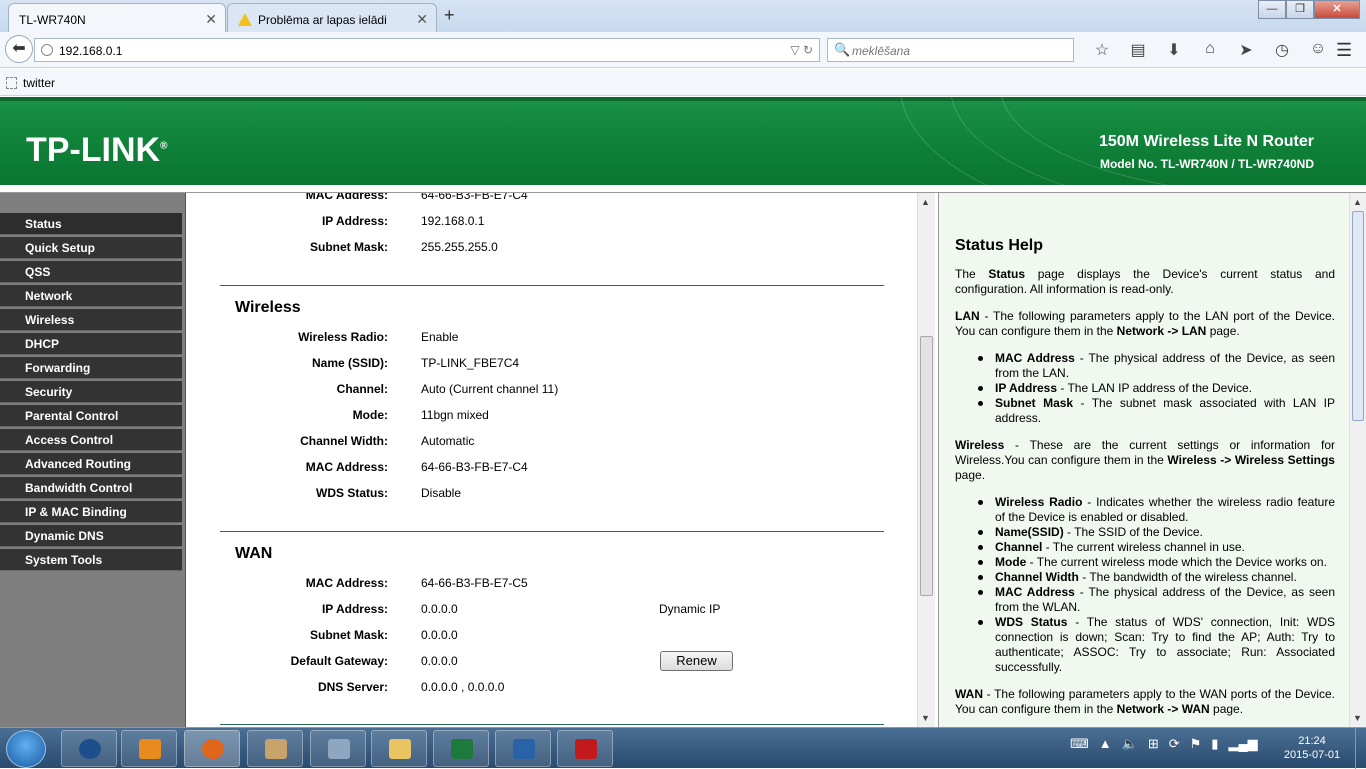 Image resolution: width=1366 pixels, height=769 pixels. I want to click on signal-icon: ▂▄▆, so click(1242, 744).